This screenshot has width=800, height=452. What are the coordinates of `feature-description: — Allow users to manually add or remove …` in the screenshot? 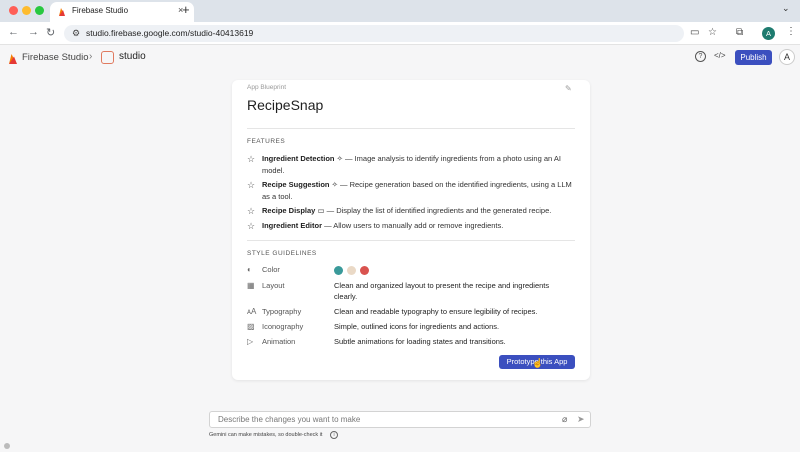 It's located at (413, 225).